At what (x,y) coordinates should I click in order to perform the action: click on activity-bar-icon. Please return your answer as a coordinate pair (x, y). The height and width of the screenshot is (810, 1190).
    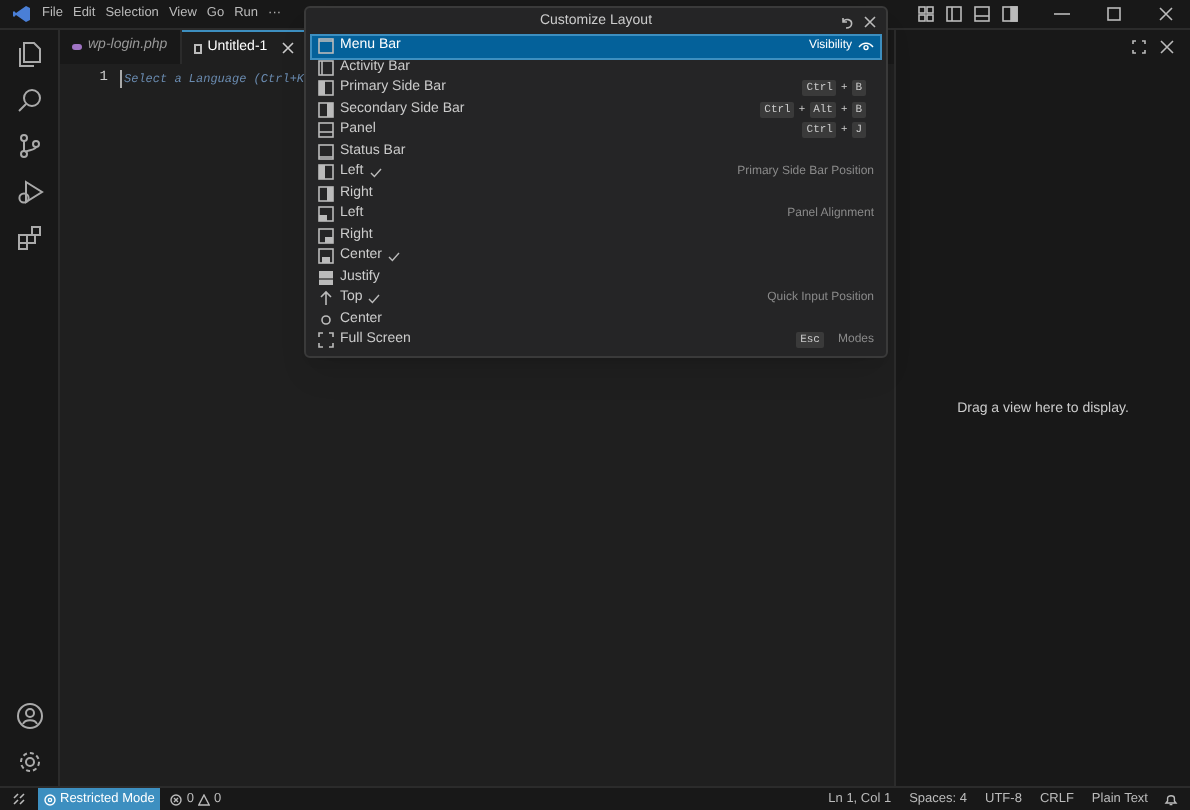
    Looking at the image, I should click on (326, 67).